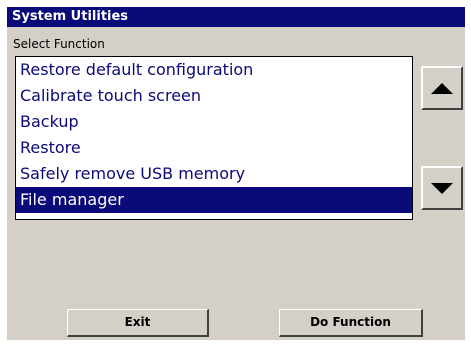 Image resolution: width=471 pixels, height=347 pixels. I want to click on scroll-down-button, so click(442, 188).